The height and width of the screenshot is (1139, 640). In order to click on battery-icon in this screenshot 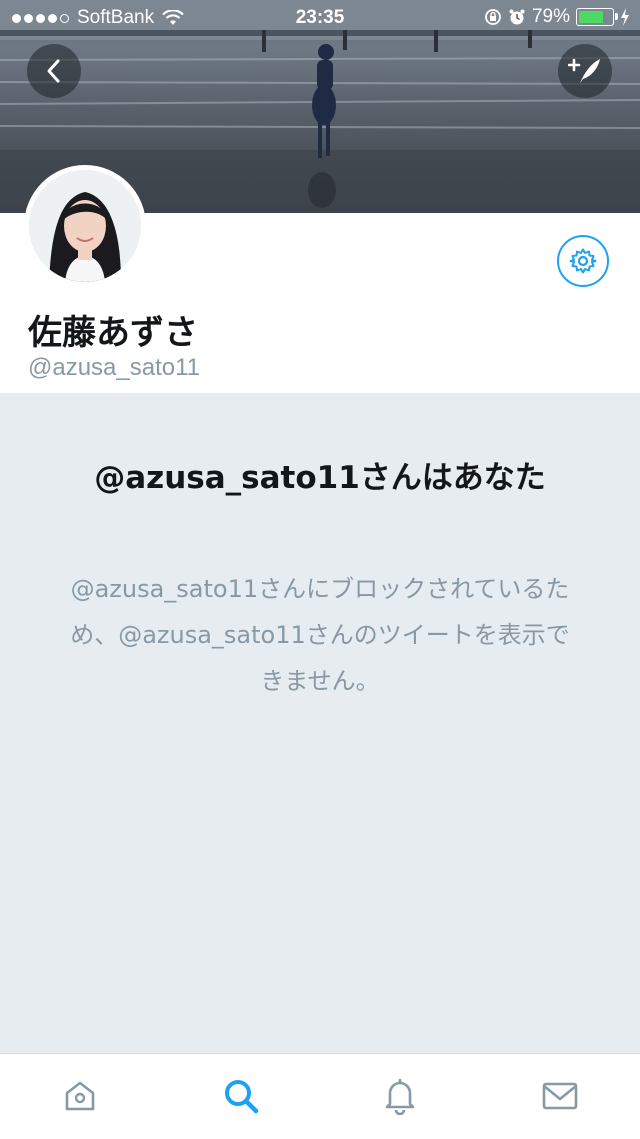, I will do `click(597, 17)`.